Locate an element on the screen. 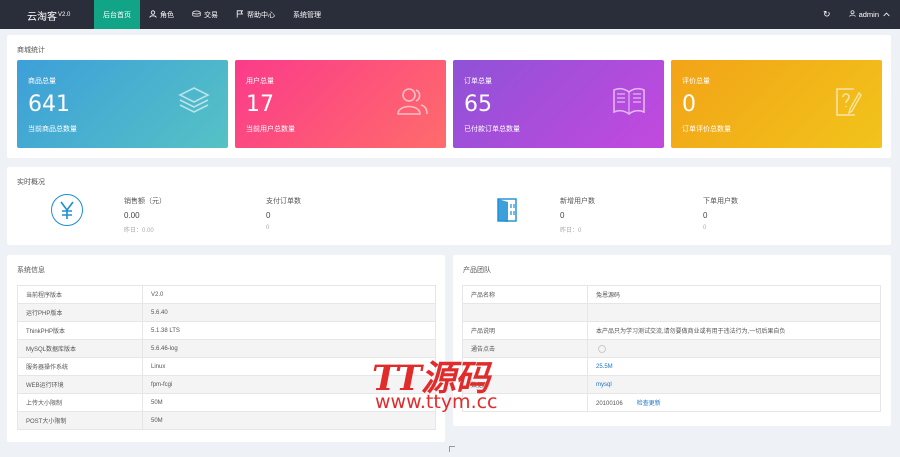  row-key: WEB运行环境 is located at coordinates (80, 384).